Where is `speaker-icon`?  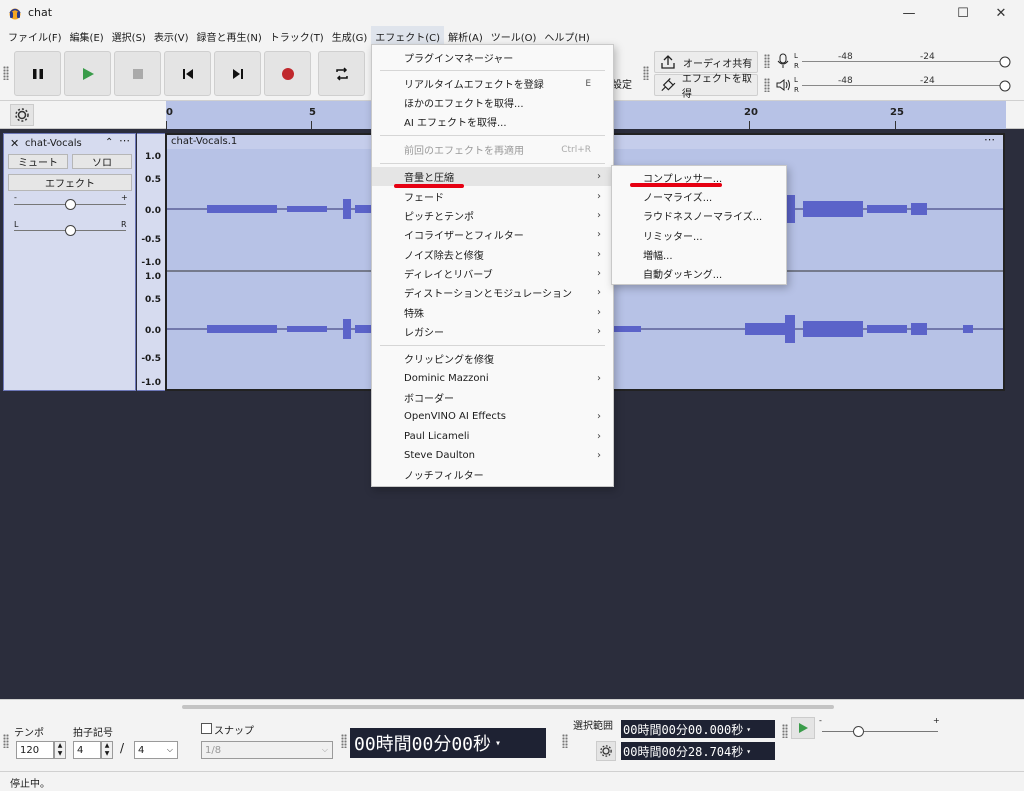 speaker-icon is located at coordinates (784, 85).